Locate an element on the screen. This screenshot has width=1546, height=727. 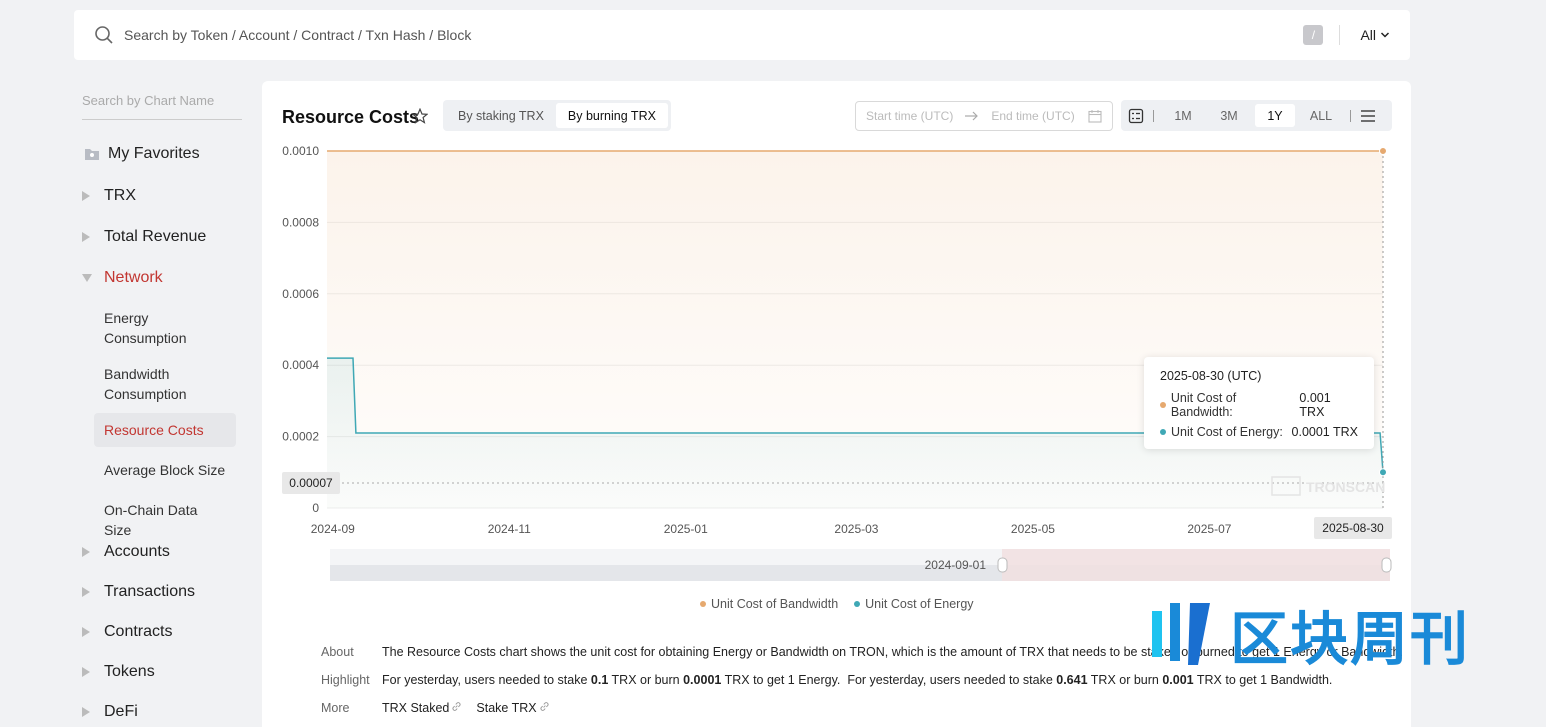
sidebar-item-contracts: Contracts is located at coordinates (124, 632).